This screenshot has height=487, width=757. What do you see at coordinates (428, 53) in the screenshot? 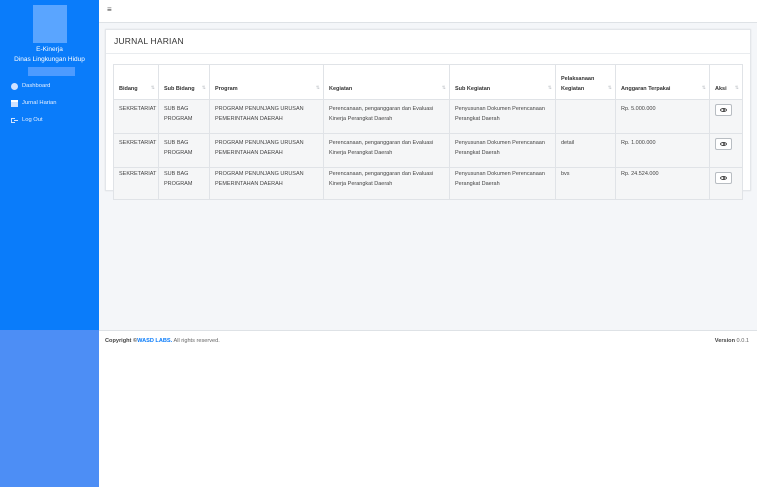
I see `card-divider` at bounding box center [428, 53].